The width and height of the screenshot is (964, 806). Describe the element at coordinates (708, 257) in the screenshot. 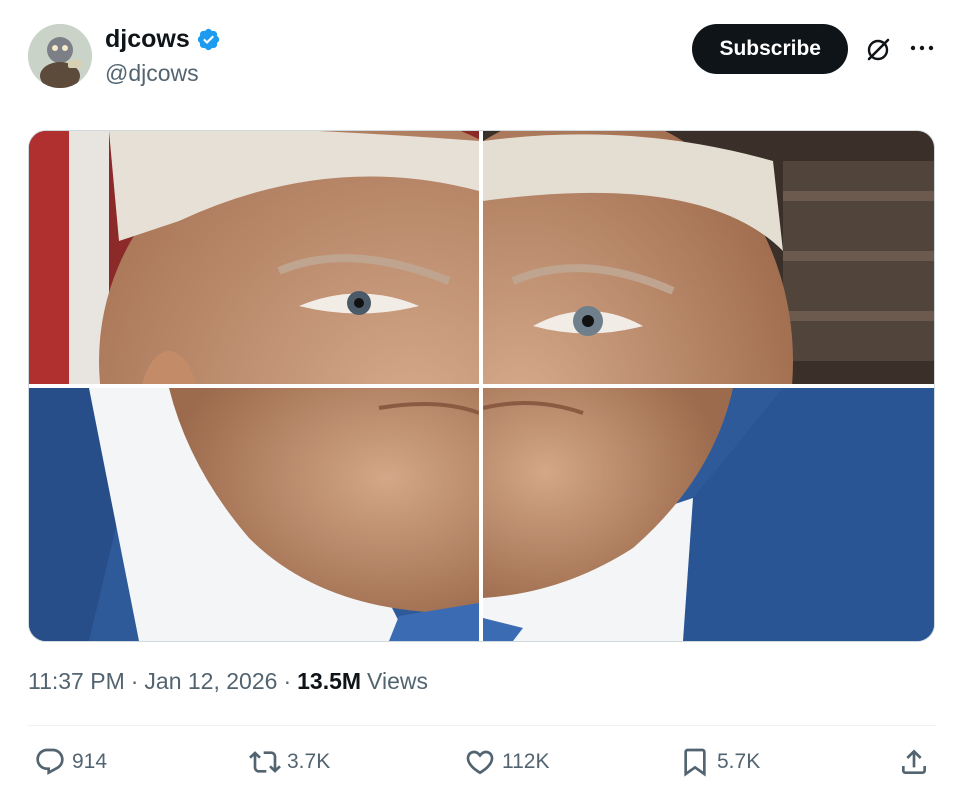

I see `media-tile-top-right` at that location.